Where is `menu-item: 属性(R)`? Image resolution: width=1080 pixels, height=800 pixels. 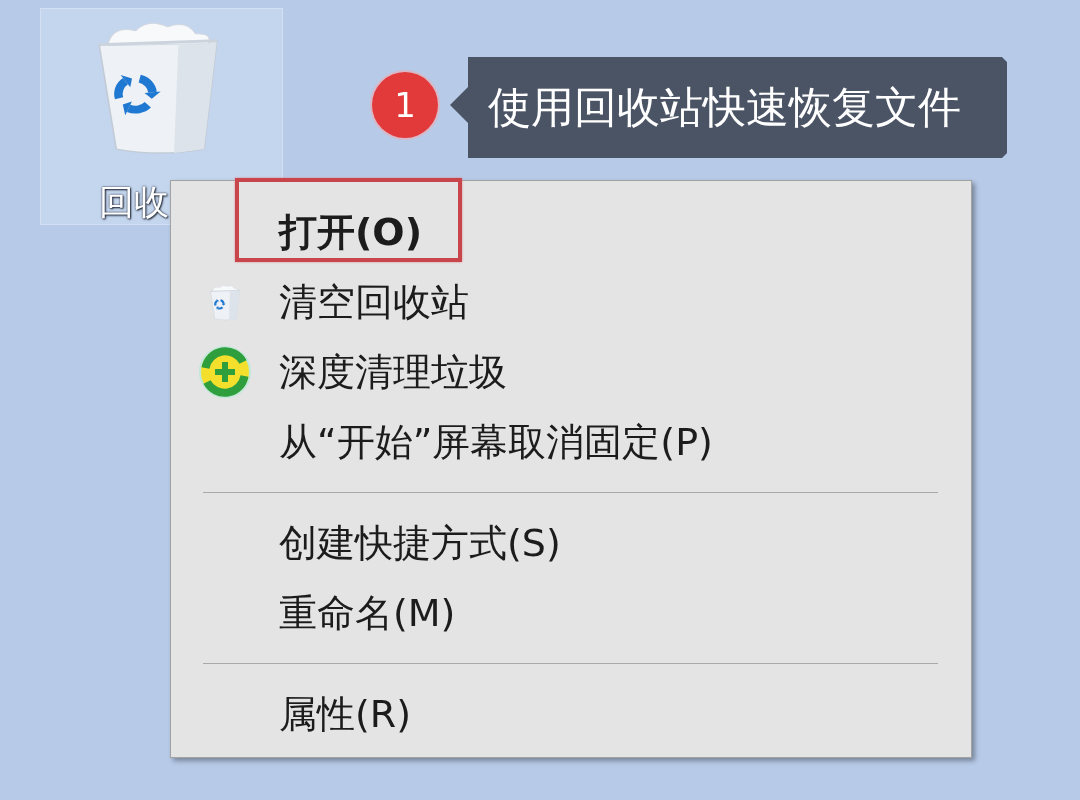 menu-item: 属性(R) is located at coordinates (571, 714).